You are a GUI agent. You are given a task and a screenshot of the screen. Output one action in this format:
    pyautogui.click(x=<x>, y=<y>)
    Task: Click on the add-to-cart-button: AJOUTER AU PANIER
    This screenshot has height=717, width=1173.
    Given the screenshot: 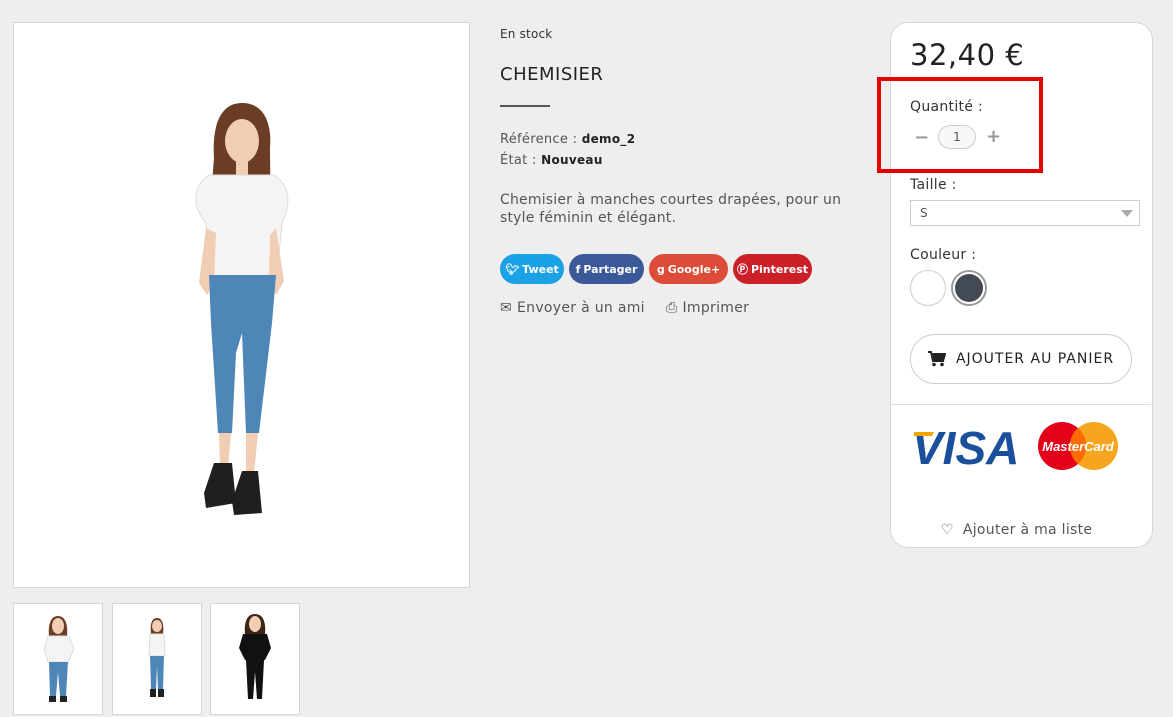 What is the action you would take?
    pyautogui.click(x=1021, y=359)
    